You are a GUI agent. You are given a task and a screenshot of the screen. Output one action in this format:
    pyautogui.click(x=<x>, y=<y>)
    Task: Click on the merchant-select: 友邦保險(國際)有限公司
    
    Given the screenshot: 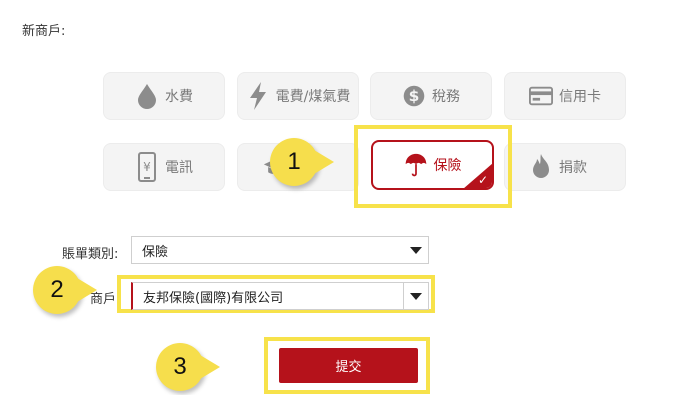 What is the action you would take?
    pyautogui.click(x=280, y=296)
    